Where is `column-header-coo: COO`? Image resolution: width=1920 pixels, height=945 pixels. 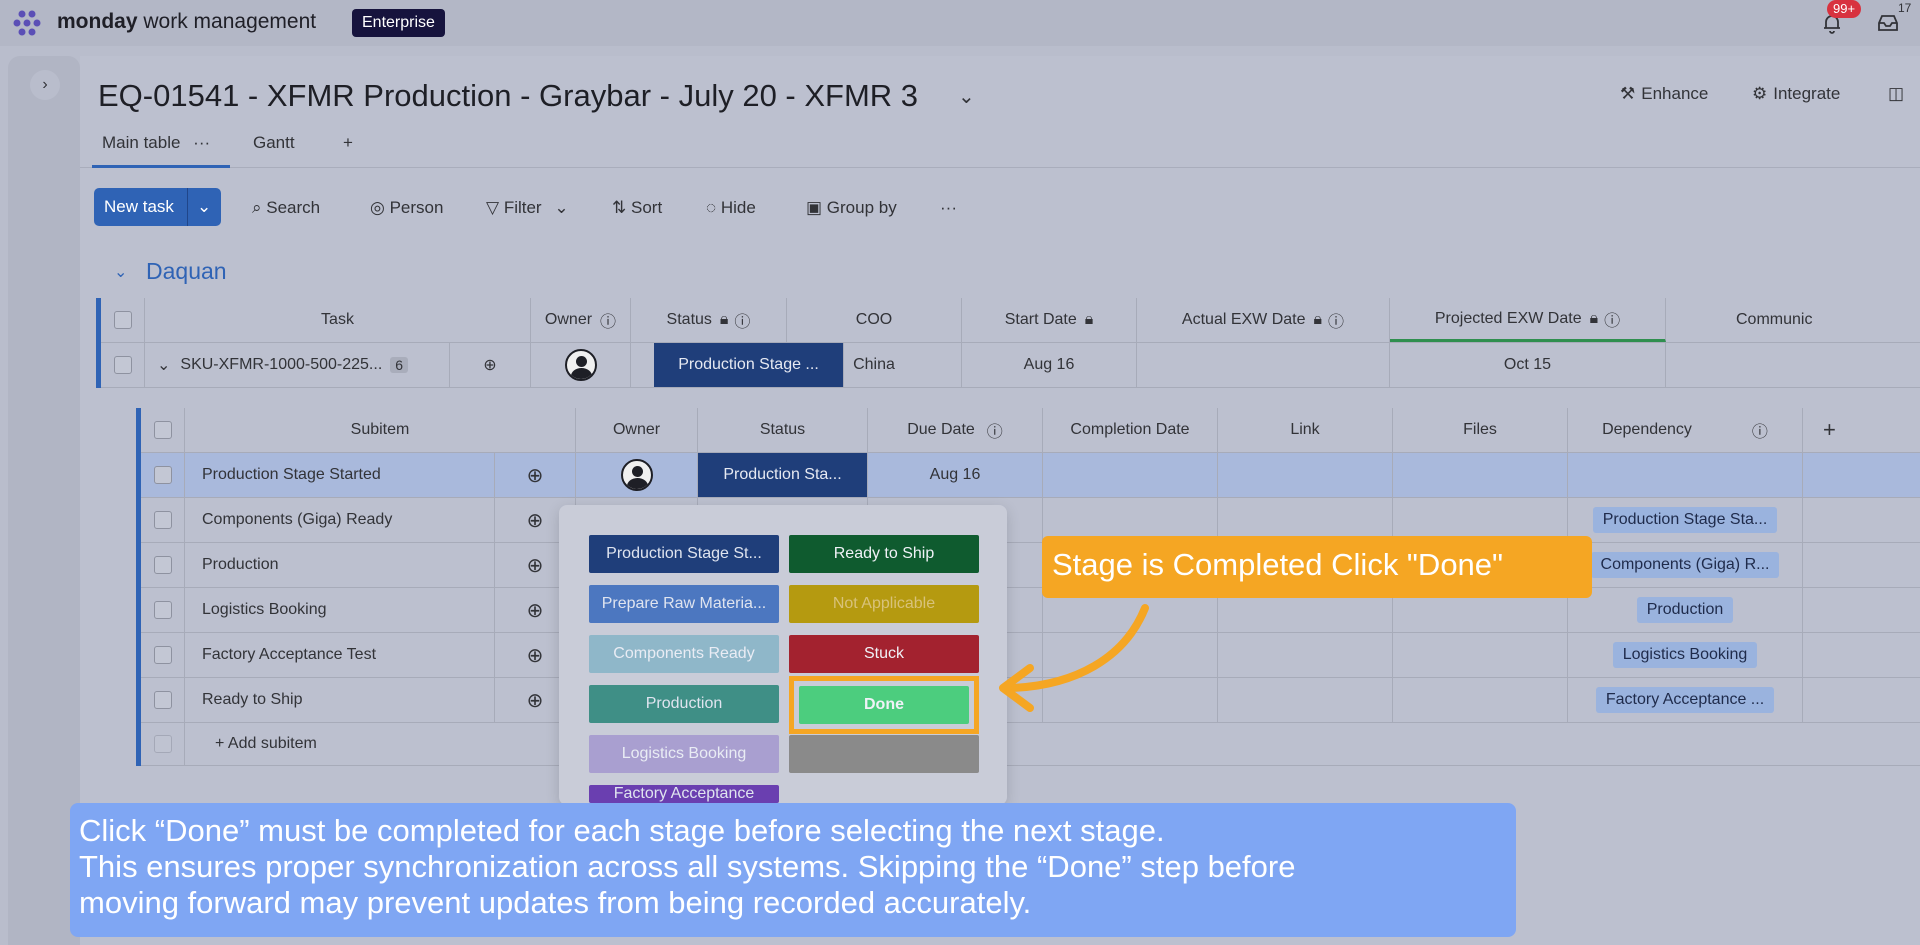 column-header-coo: COO is located at coordinates (874, 320).